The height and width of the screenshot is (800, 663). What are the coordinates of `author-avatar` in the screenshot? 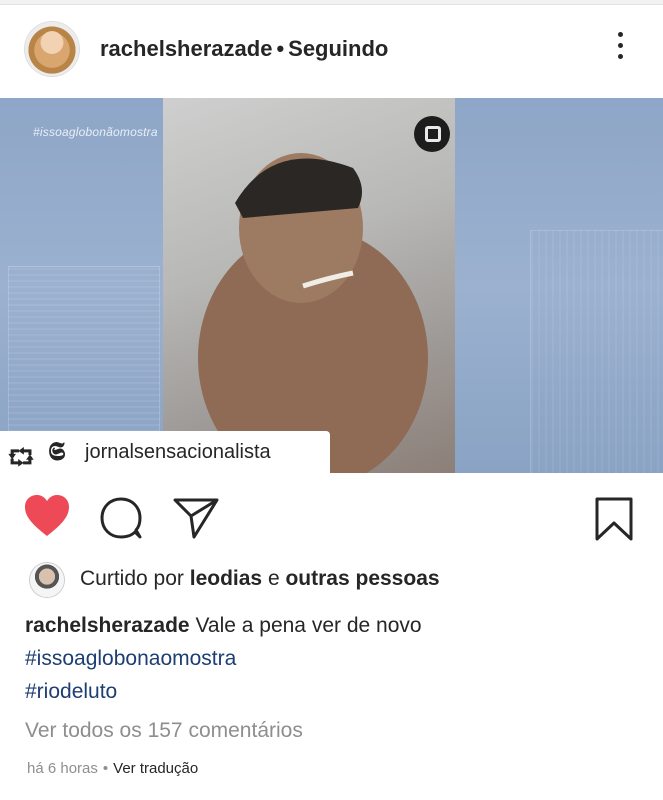 It's located at (52, 49).